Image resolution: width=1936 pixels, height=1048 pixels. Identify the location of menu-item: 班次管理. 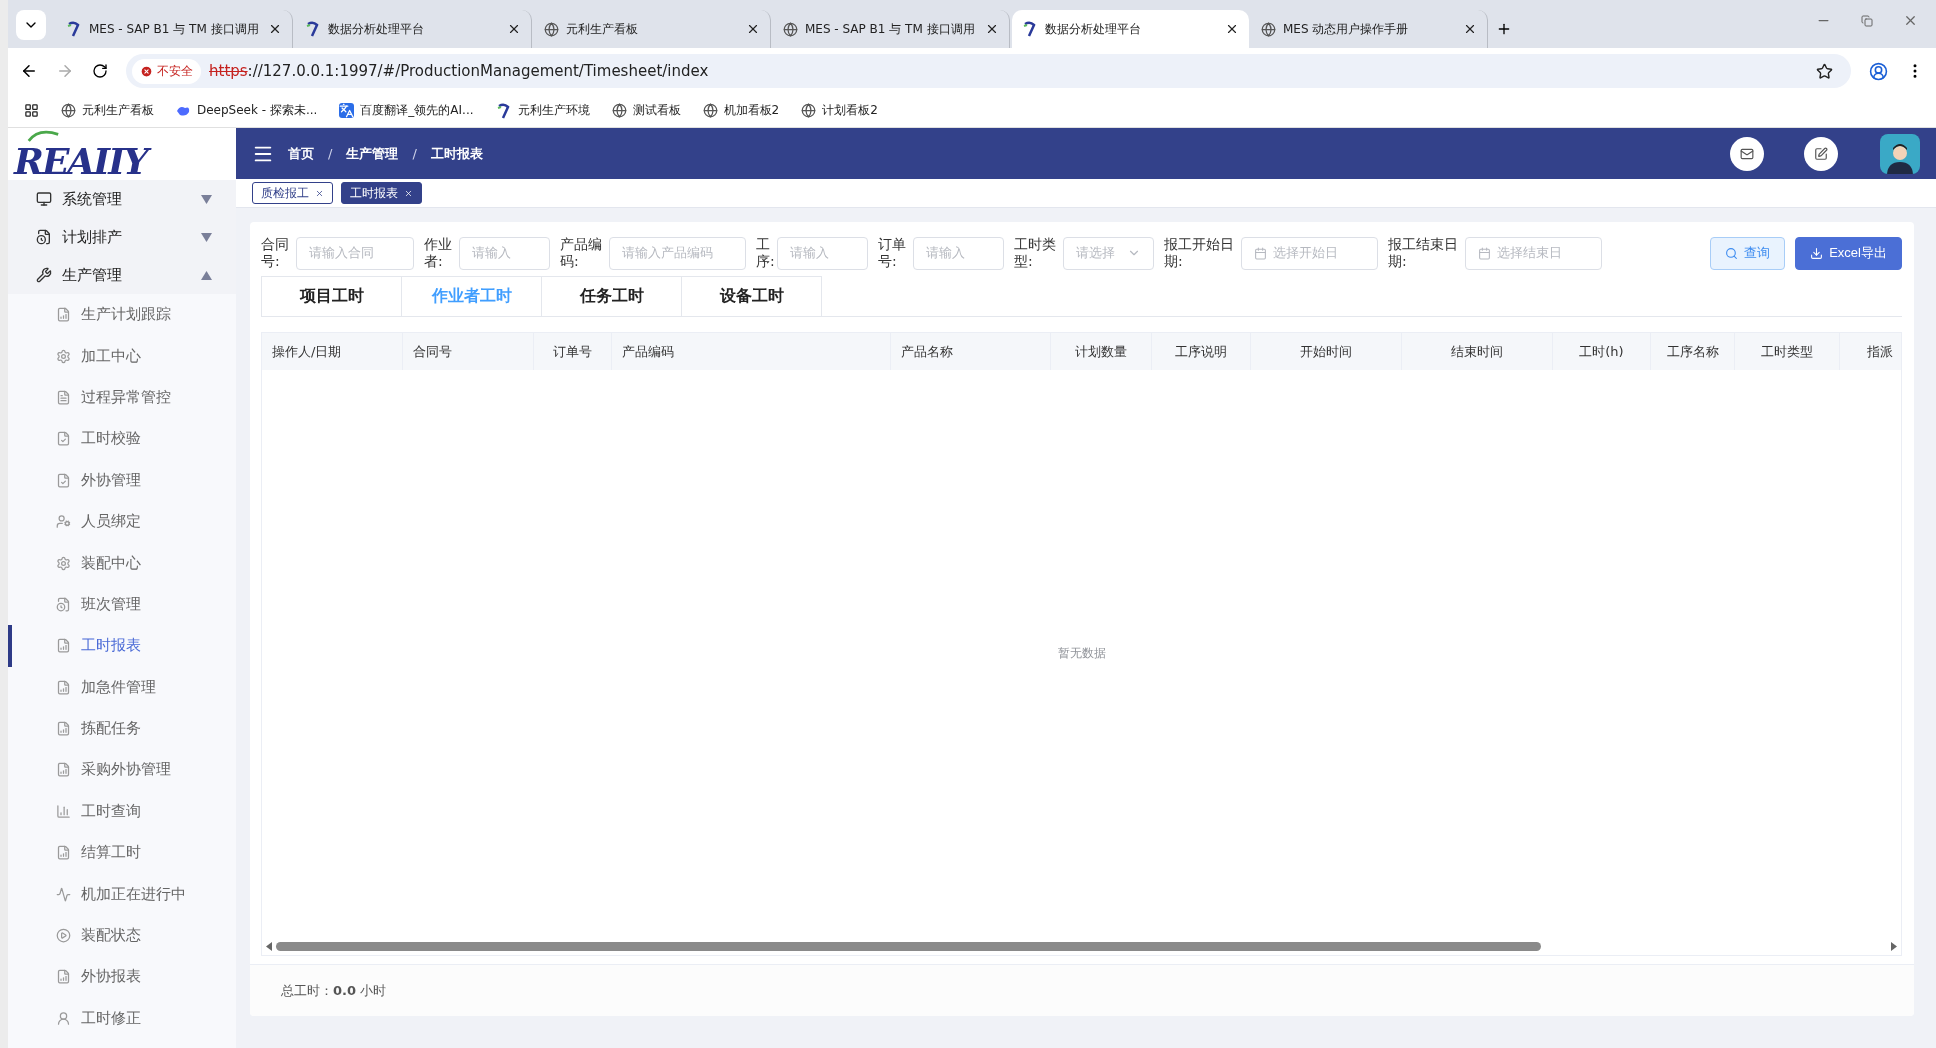
(122, 604).